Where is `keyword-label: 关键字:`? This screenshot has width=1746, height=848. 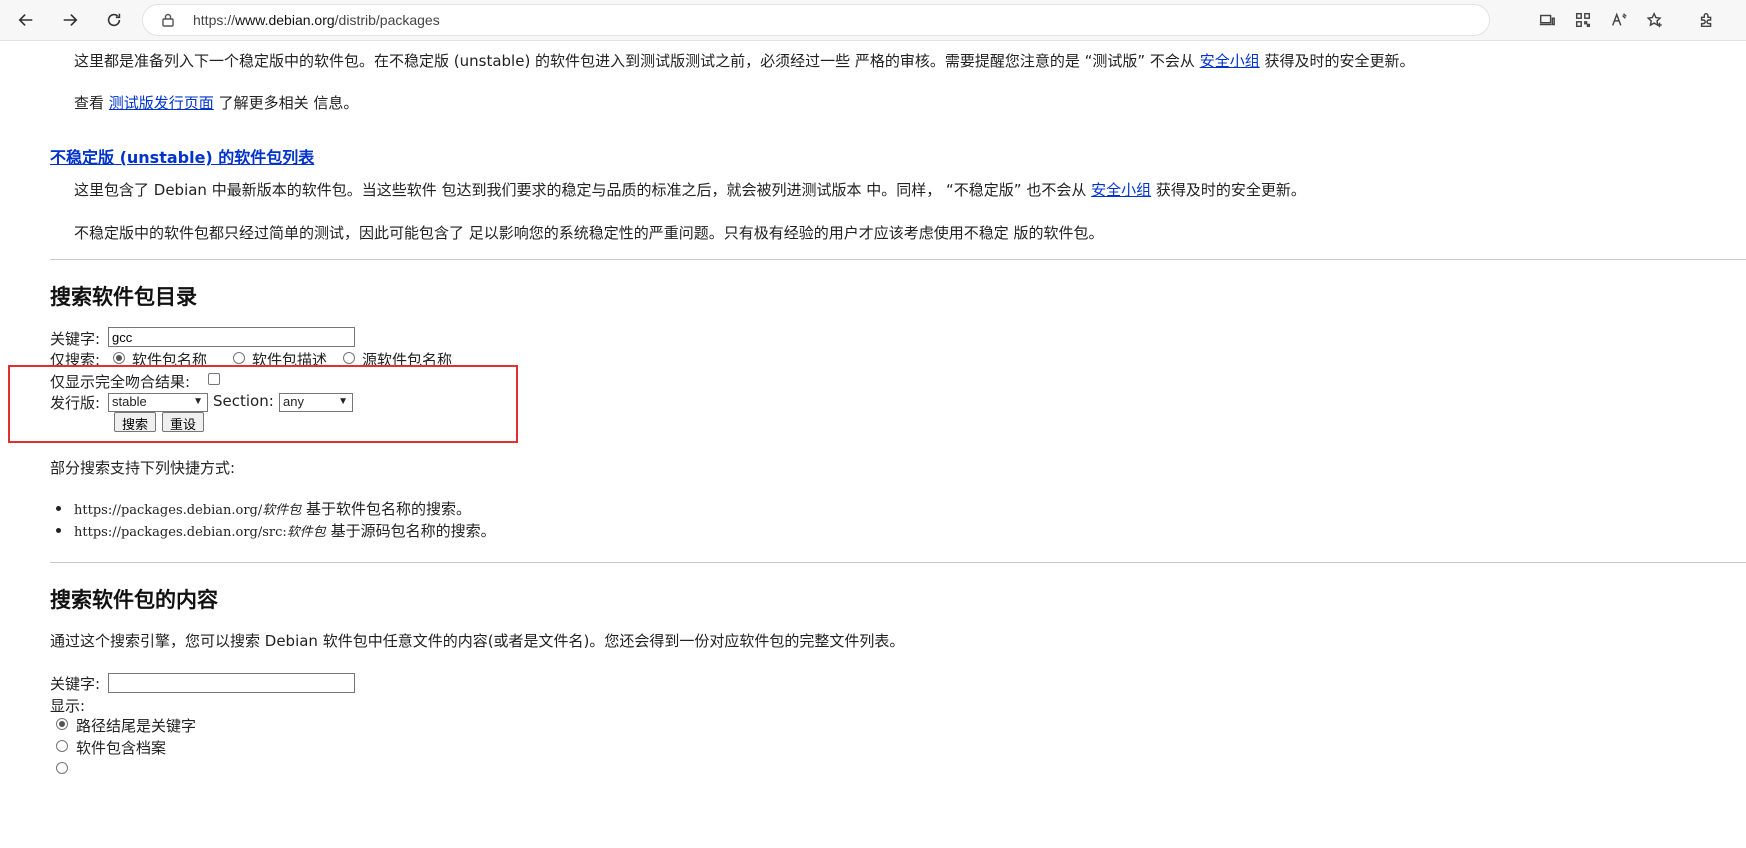
keyword-label: 关键字: is located at coordinates (75, 339).